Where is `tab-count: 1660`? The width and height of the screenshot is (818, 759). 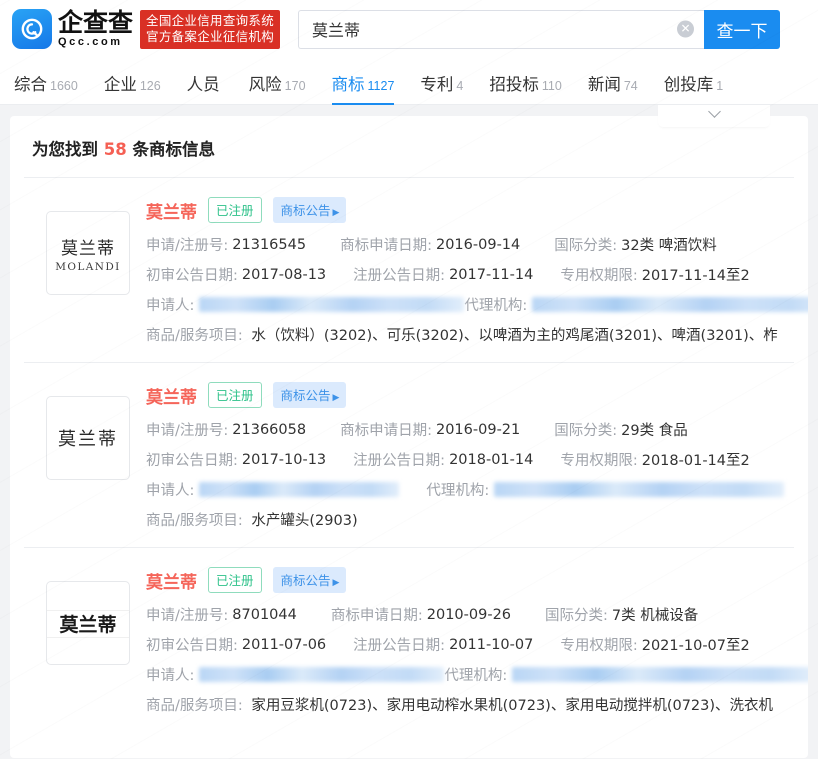 tab-count: 1660 is located at coordinates (64, 86).